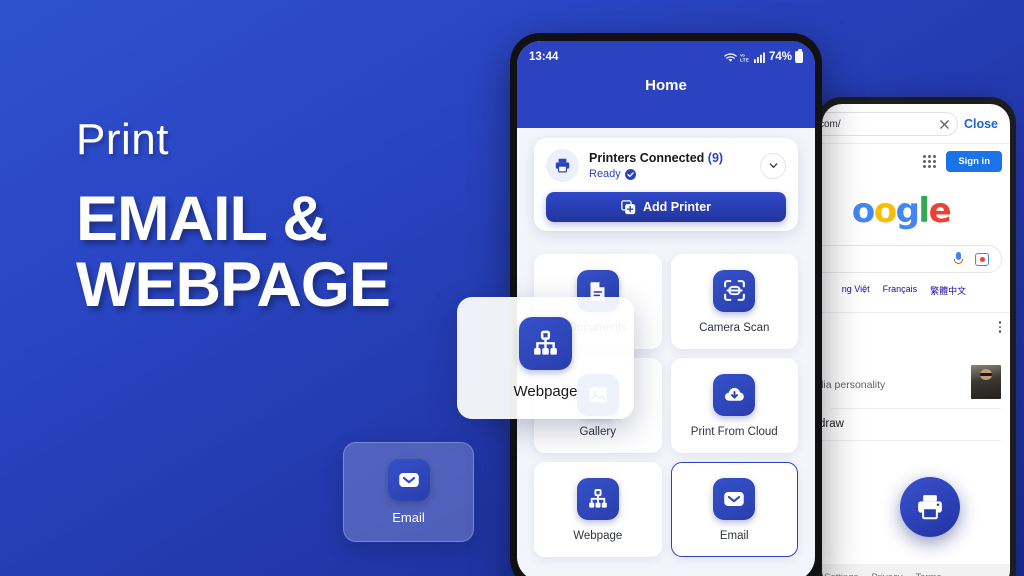 The image size is (1024, 576). Describe the element at coordinates (715, 158) in the screenshot. I see `printers-card-count: (9)` at that location.